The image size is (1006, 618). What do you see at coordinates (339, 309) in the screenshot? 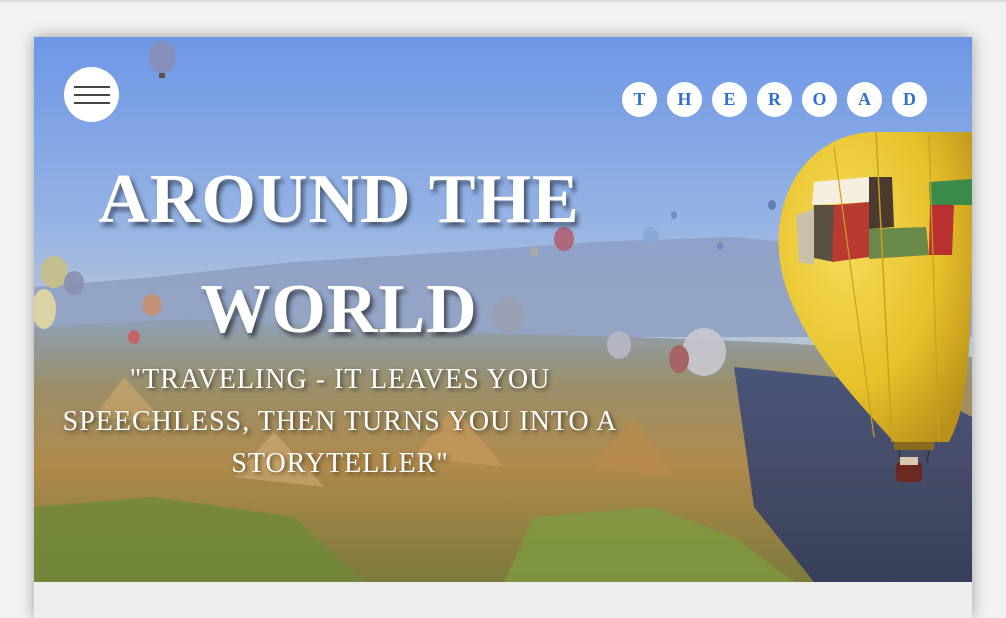
I see `hero-title-line-2: WORLD` at bounding box center [339, 309].